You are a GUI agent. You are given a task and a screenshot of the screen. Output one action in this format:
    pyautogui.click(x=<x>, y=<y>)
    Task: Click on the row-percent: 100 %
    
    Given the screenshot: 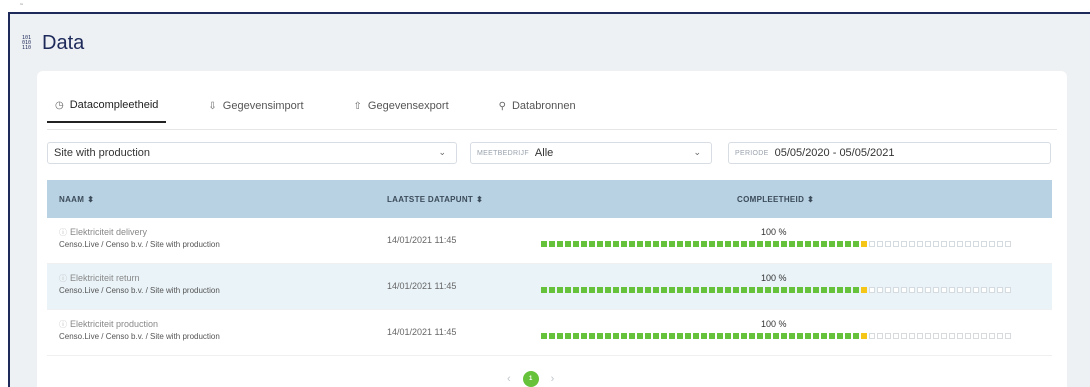 What is the action you would take?
    pyautogui.click(x=774, y=324)
    